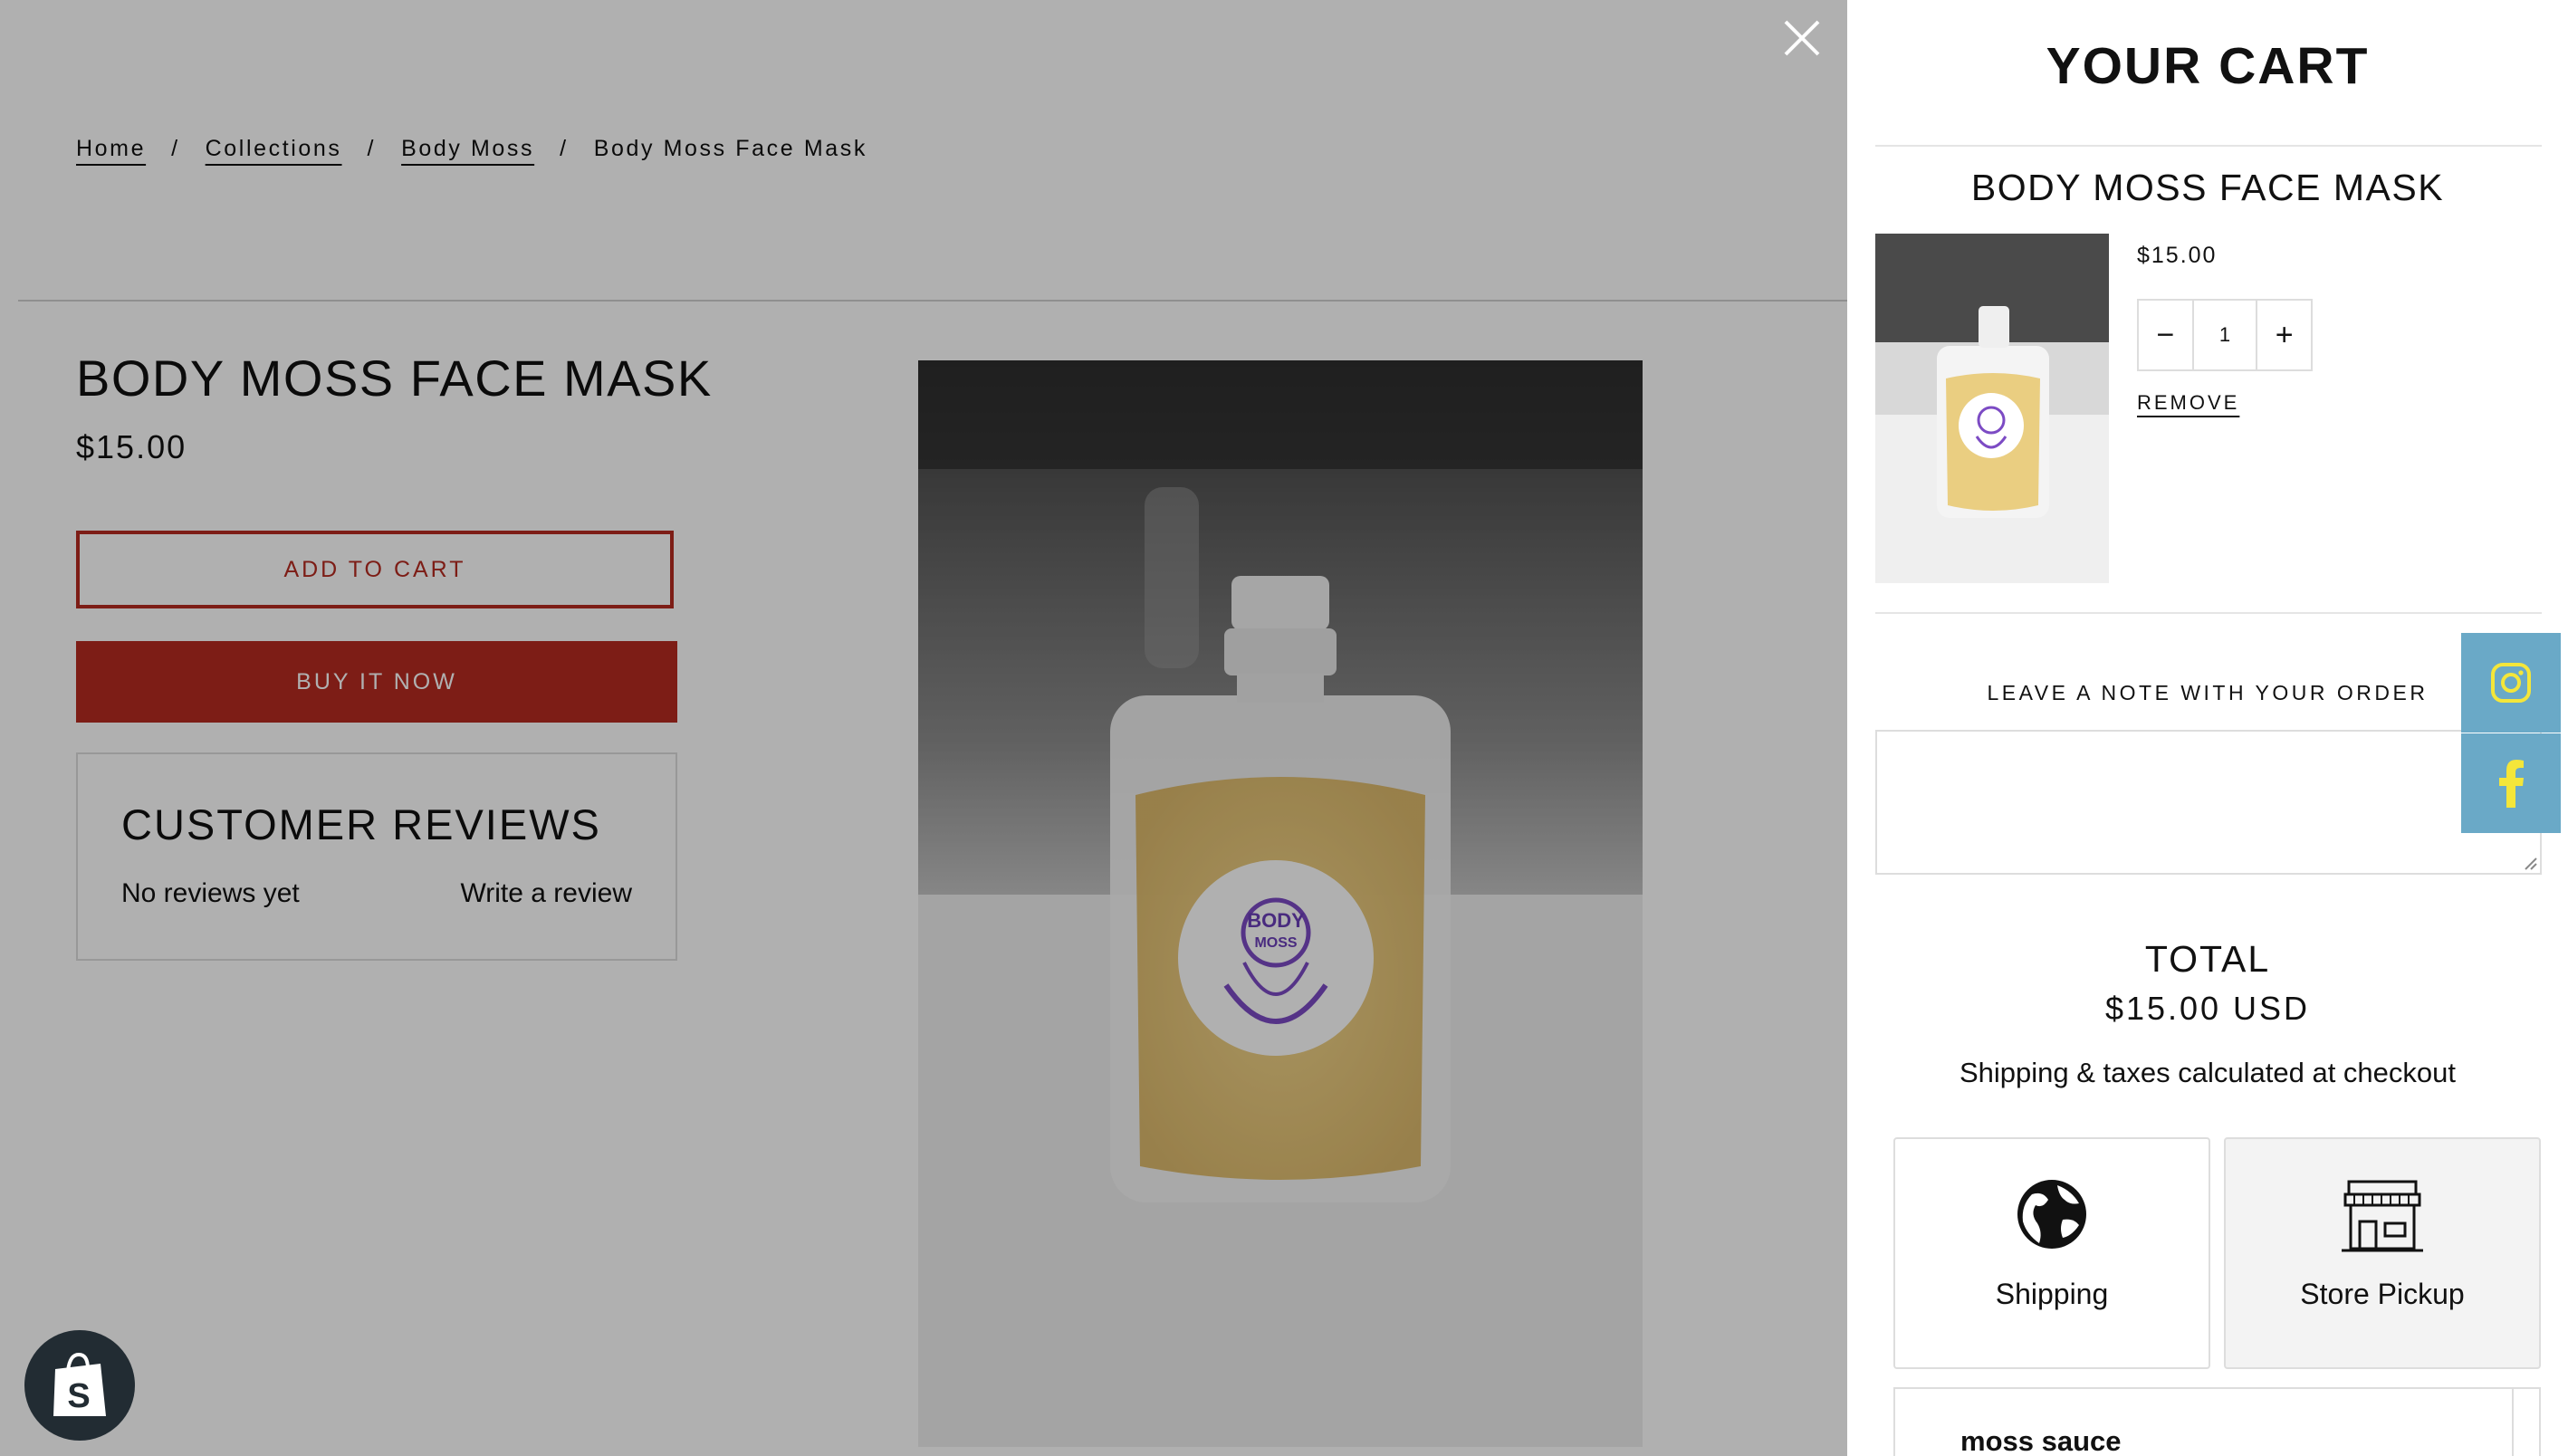 The image size is (2568, 1456). What do you see at coordinates (2208, 802) in the screenshot?
I see `order-note-textarea` at bounding box center [2208, 802].